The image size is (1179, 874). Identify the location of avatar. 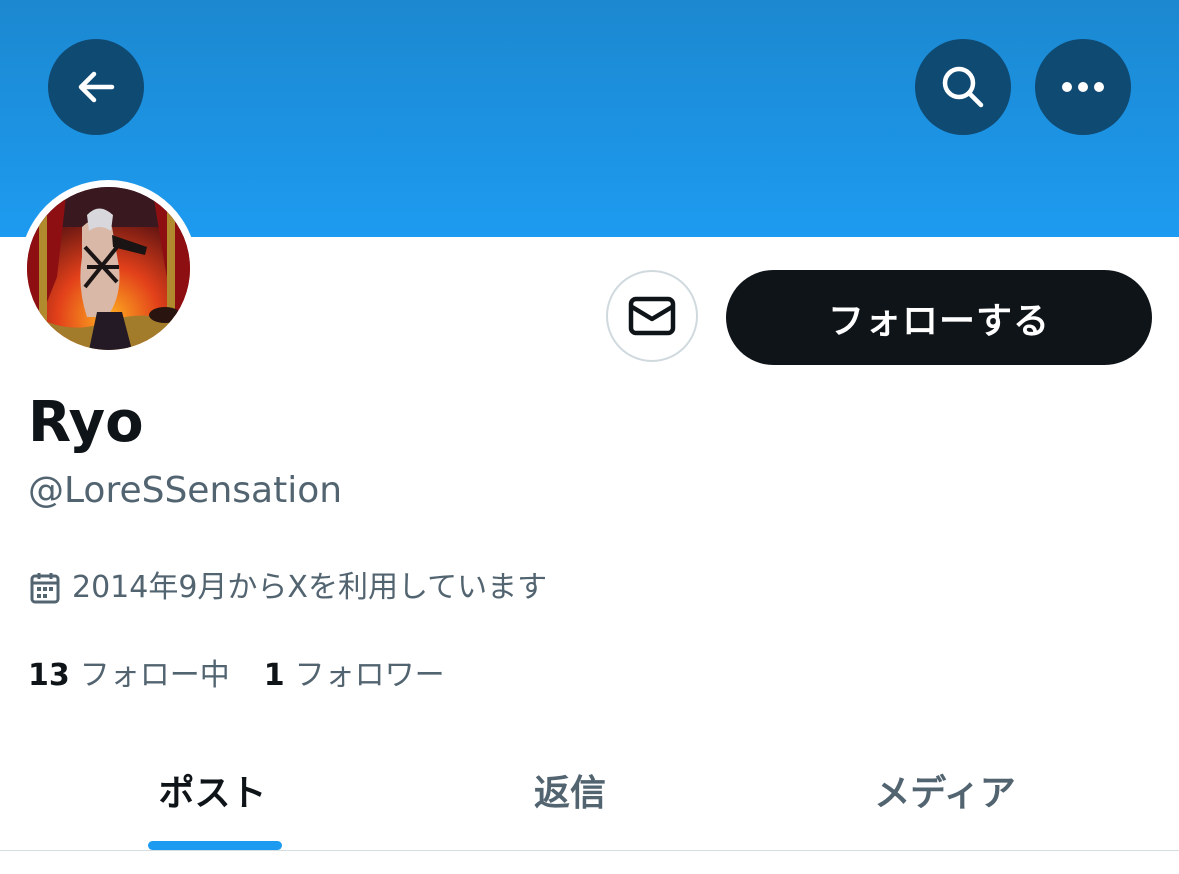
(108, 268).